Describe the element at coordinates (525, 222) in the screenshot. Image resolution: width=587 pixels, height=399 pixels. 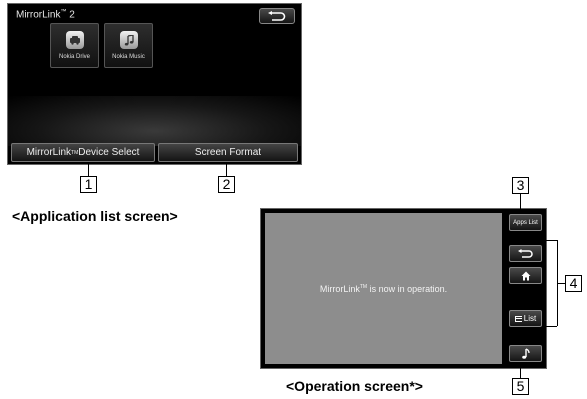
I see `apps-list-button: Apps List` at that location.